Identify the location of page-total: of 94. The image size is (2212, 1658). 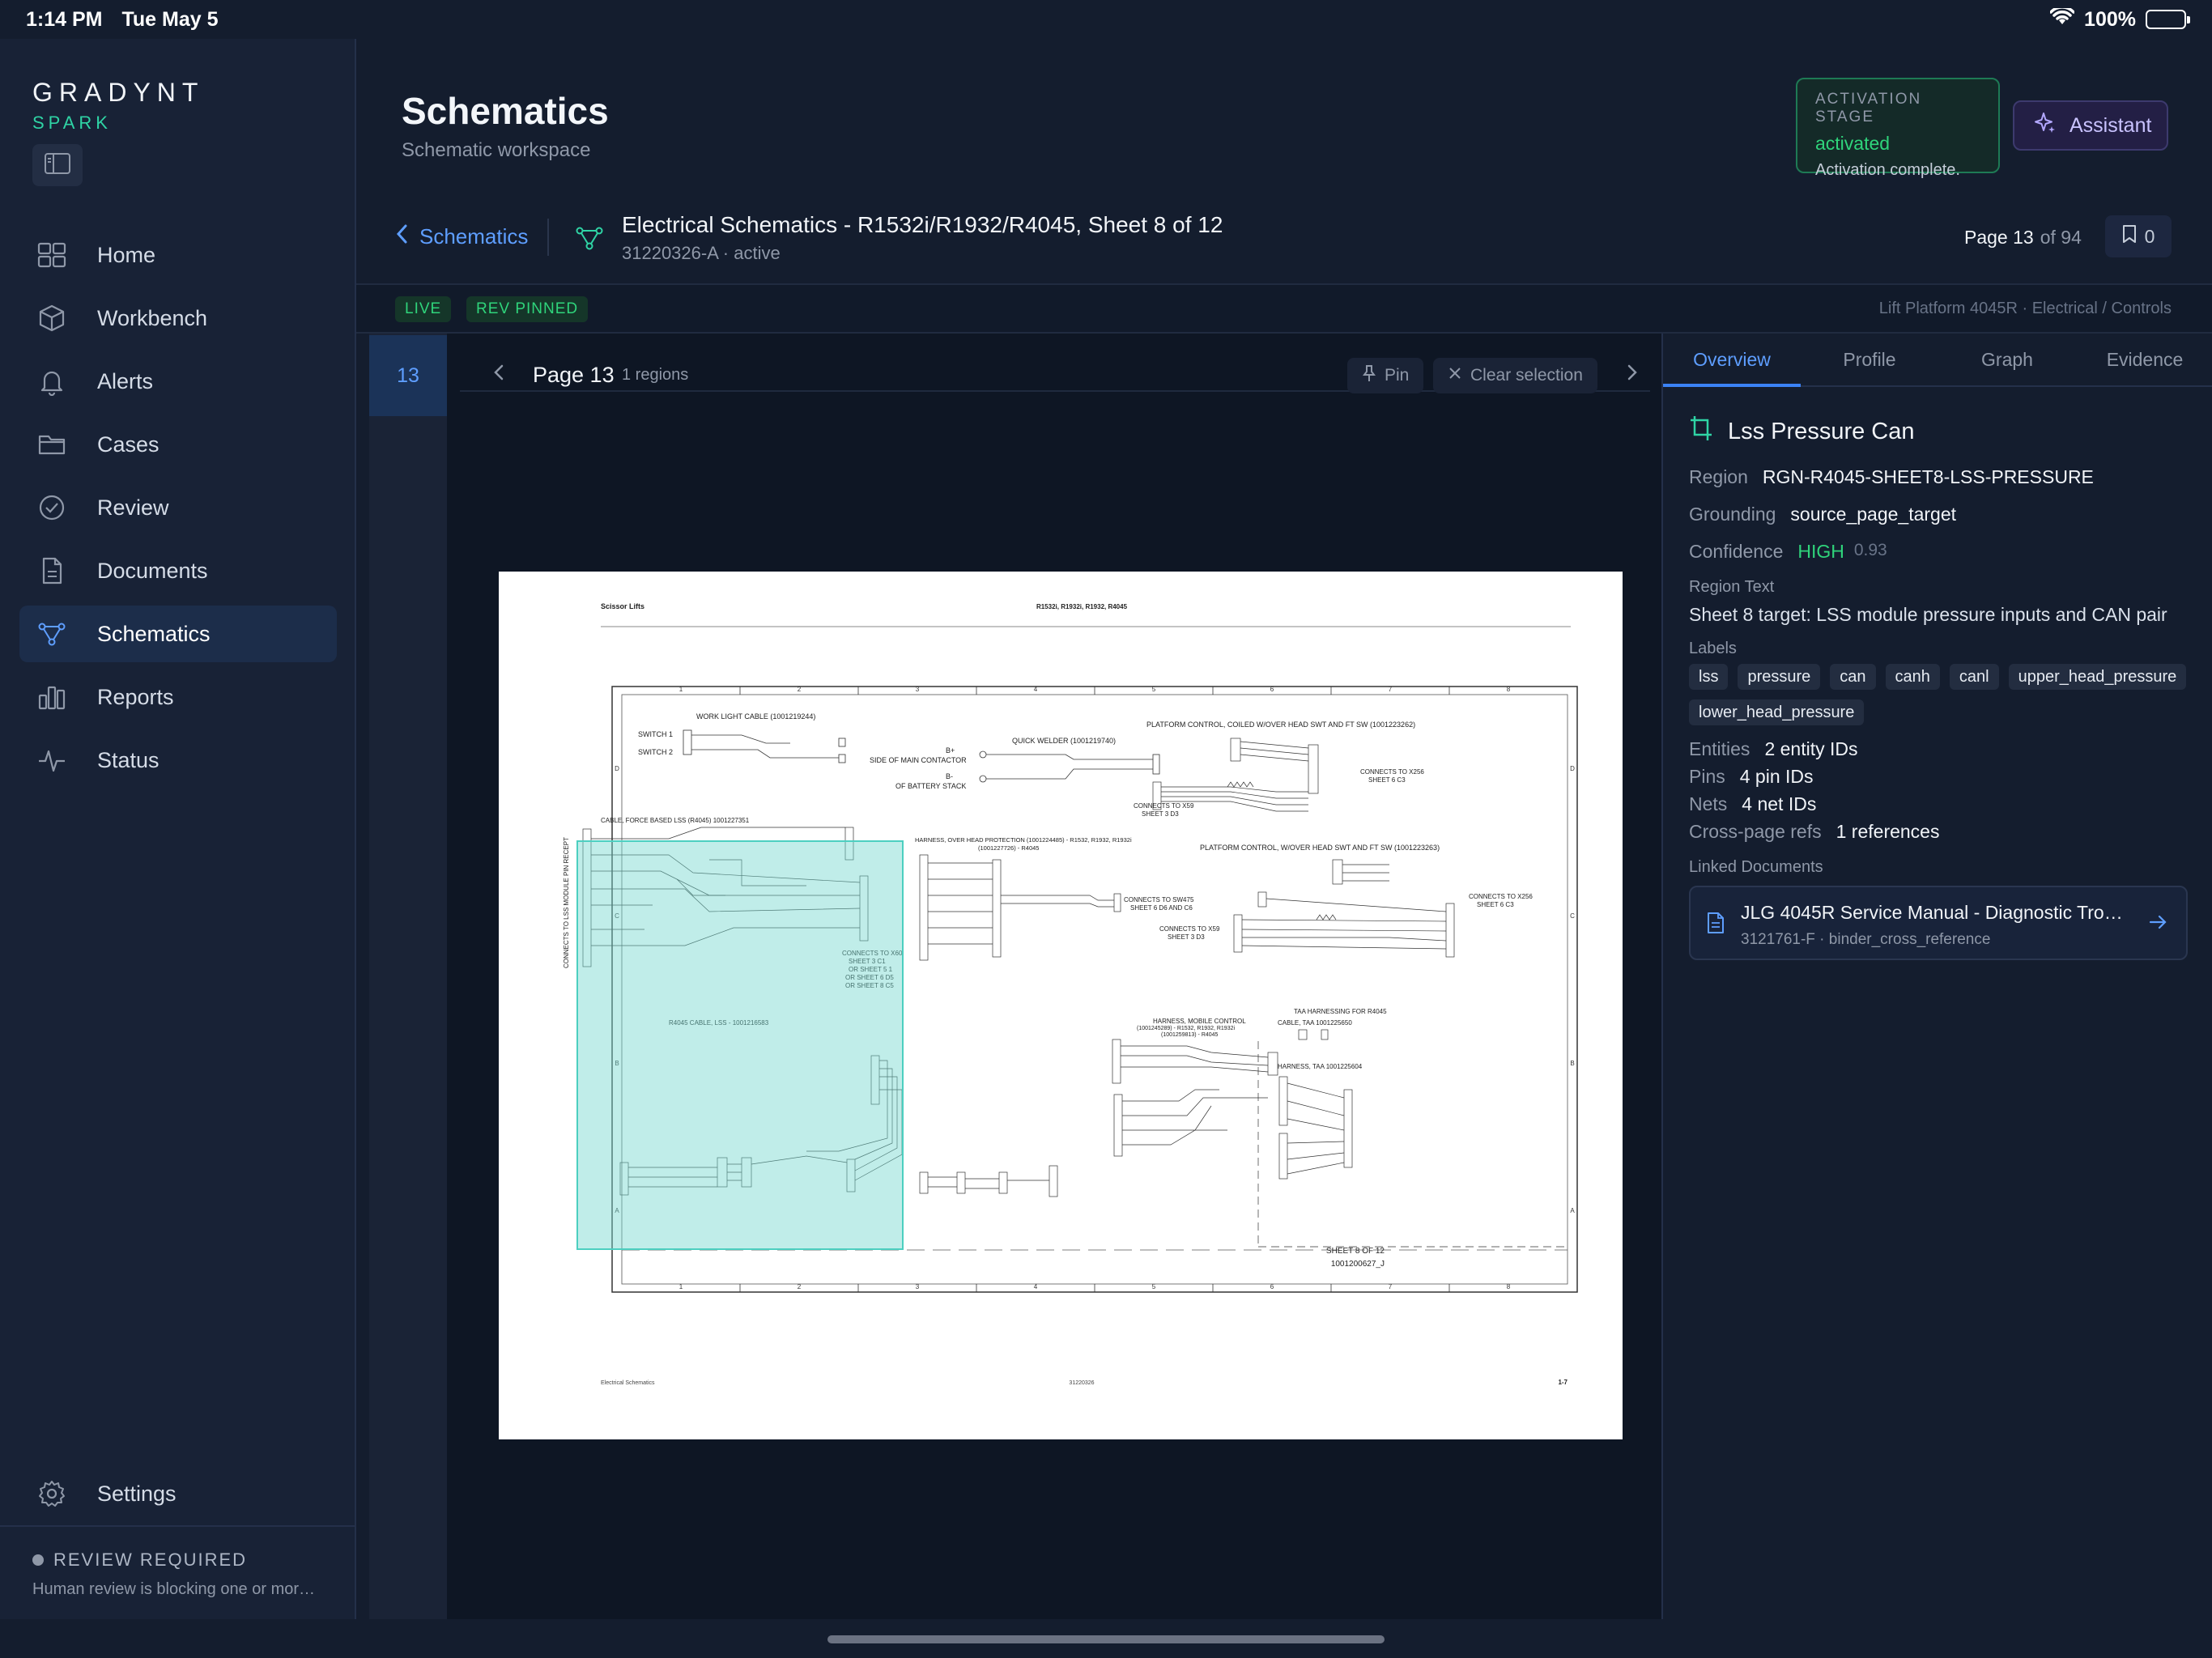
(2061, 237).